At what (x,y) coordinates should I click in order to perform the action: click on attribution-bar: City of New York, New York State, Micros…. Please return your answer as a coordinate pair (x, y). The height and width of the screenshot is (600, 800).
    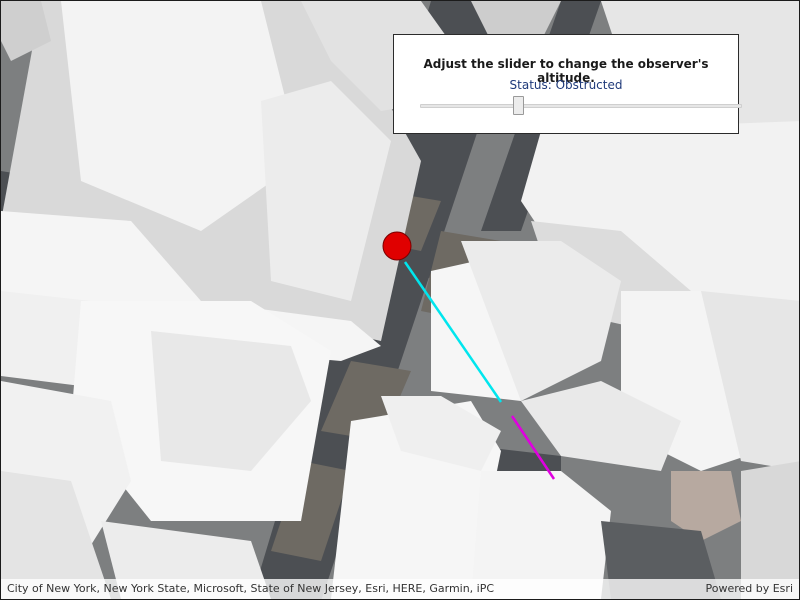
    Looking at the image, I should click on (400, 589).